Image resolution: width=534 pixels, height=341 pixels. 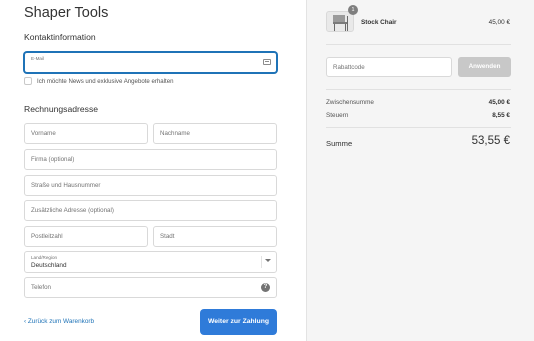 I want to click on total-label: Summe, so click(x=339, y=143).